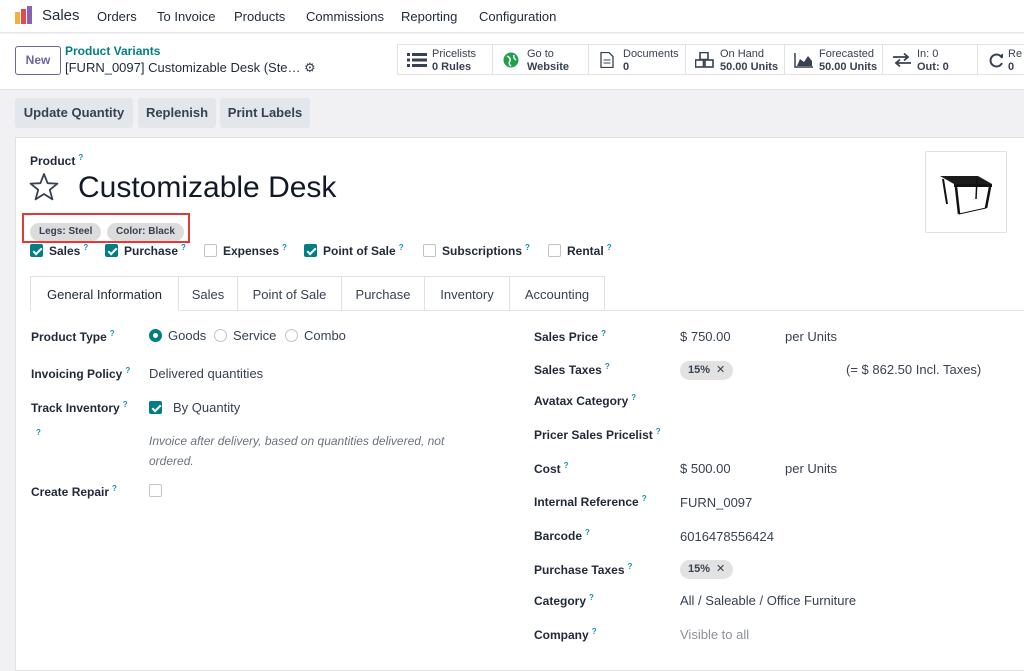  Describe the element at coordinates (597, 434) in the screenshot. I see `field-label-pricer-sales-pricelist: Pricer Sales Pricelist?` at that location.